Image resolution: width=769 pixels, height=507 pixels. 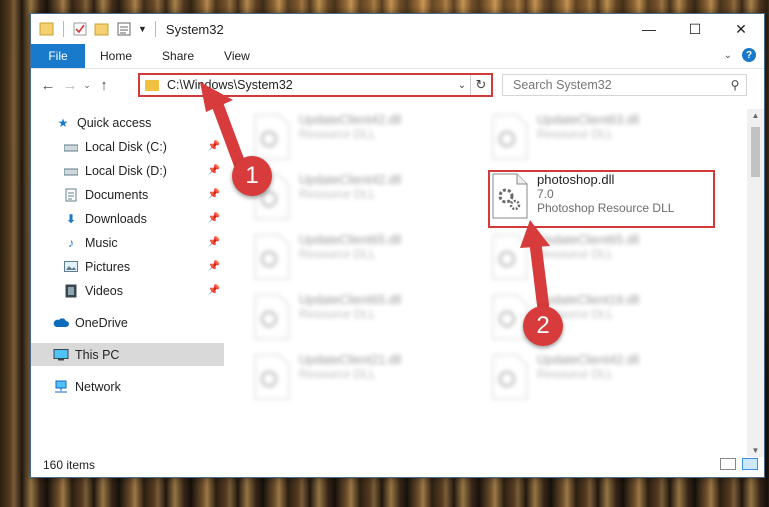 I want to click on sidebar-item-label: Documents, so click(x=117, y=194).